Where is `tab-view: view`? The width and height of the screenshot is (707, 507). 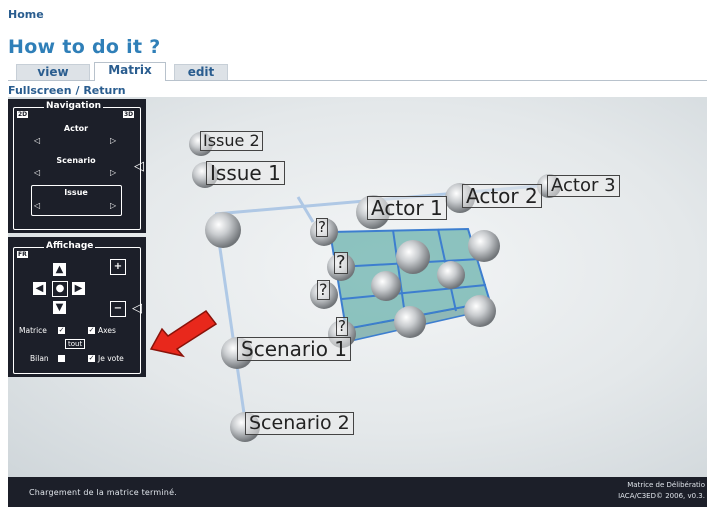
tab-view: view is located at coordinates (53, 72).